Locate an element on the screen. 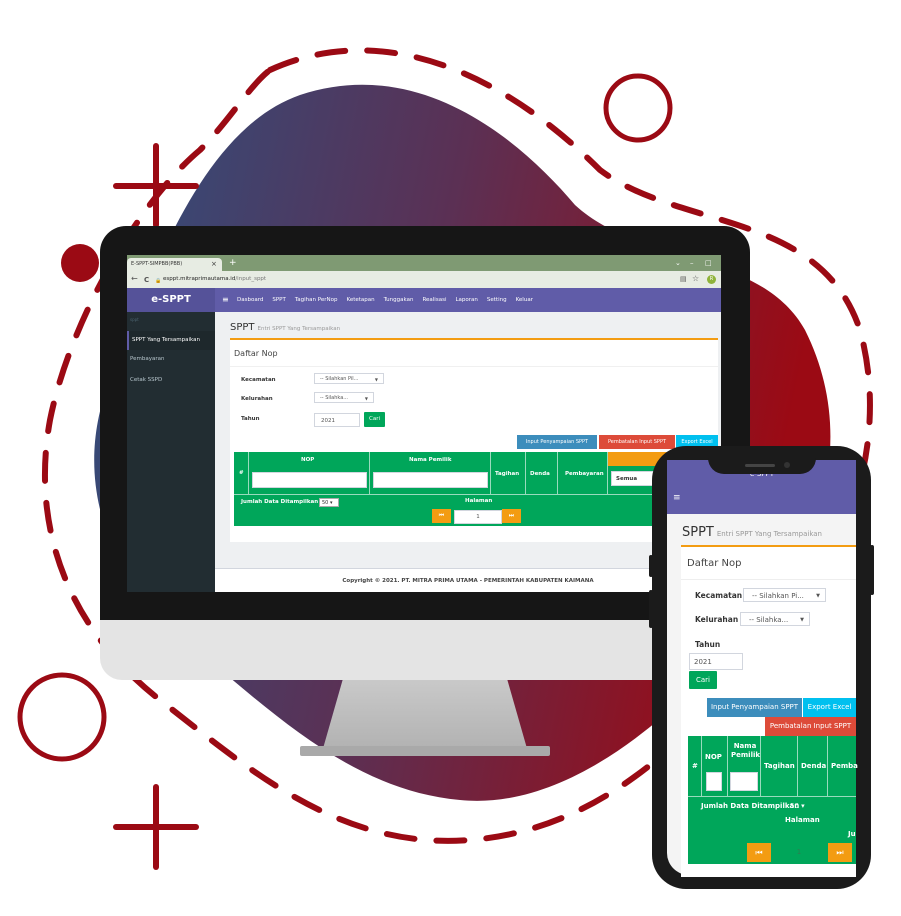 Image resolution: width=901 pixels, height=916 pixels. profile-avatar: R is located at coordinates (711, 279).